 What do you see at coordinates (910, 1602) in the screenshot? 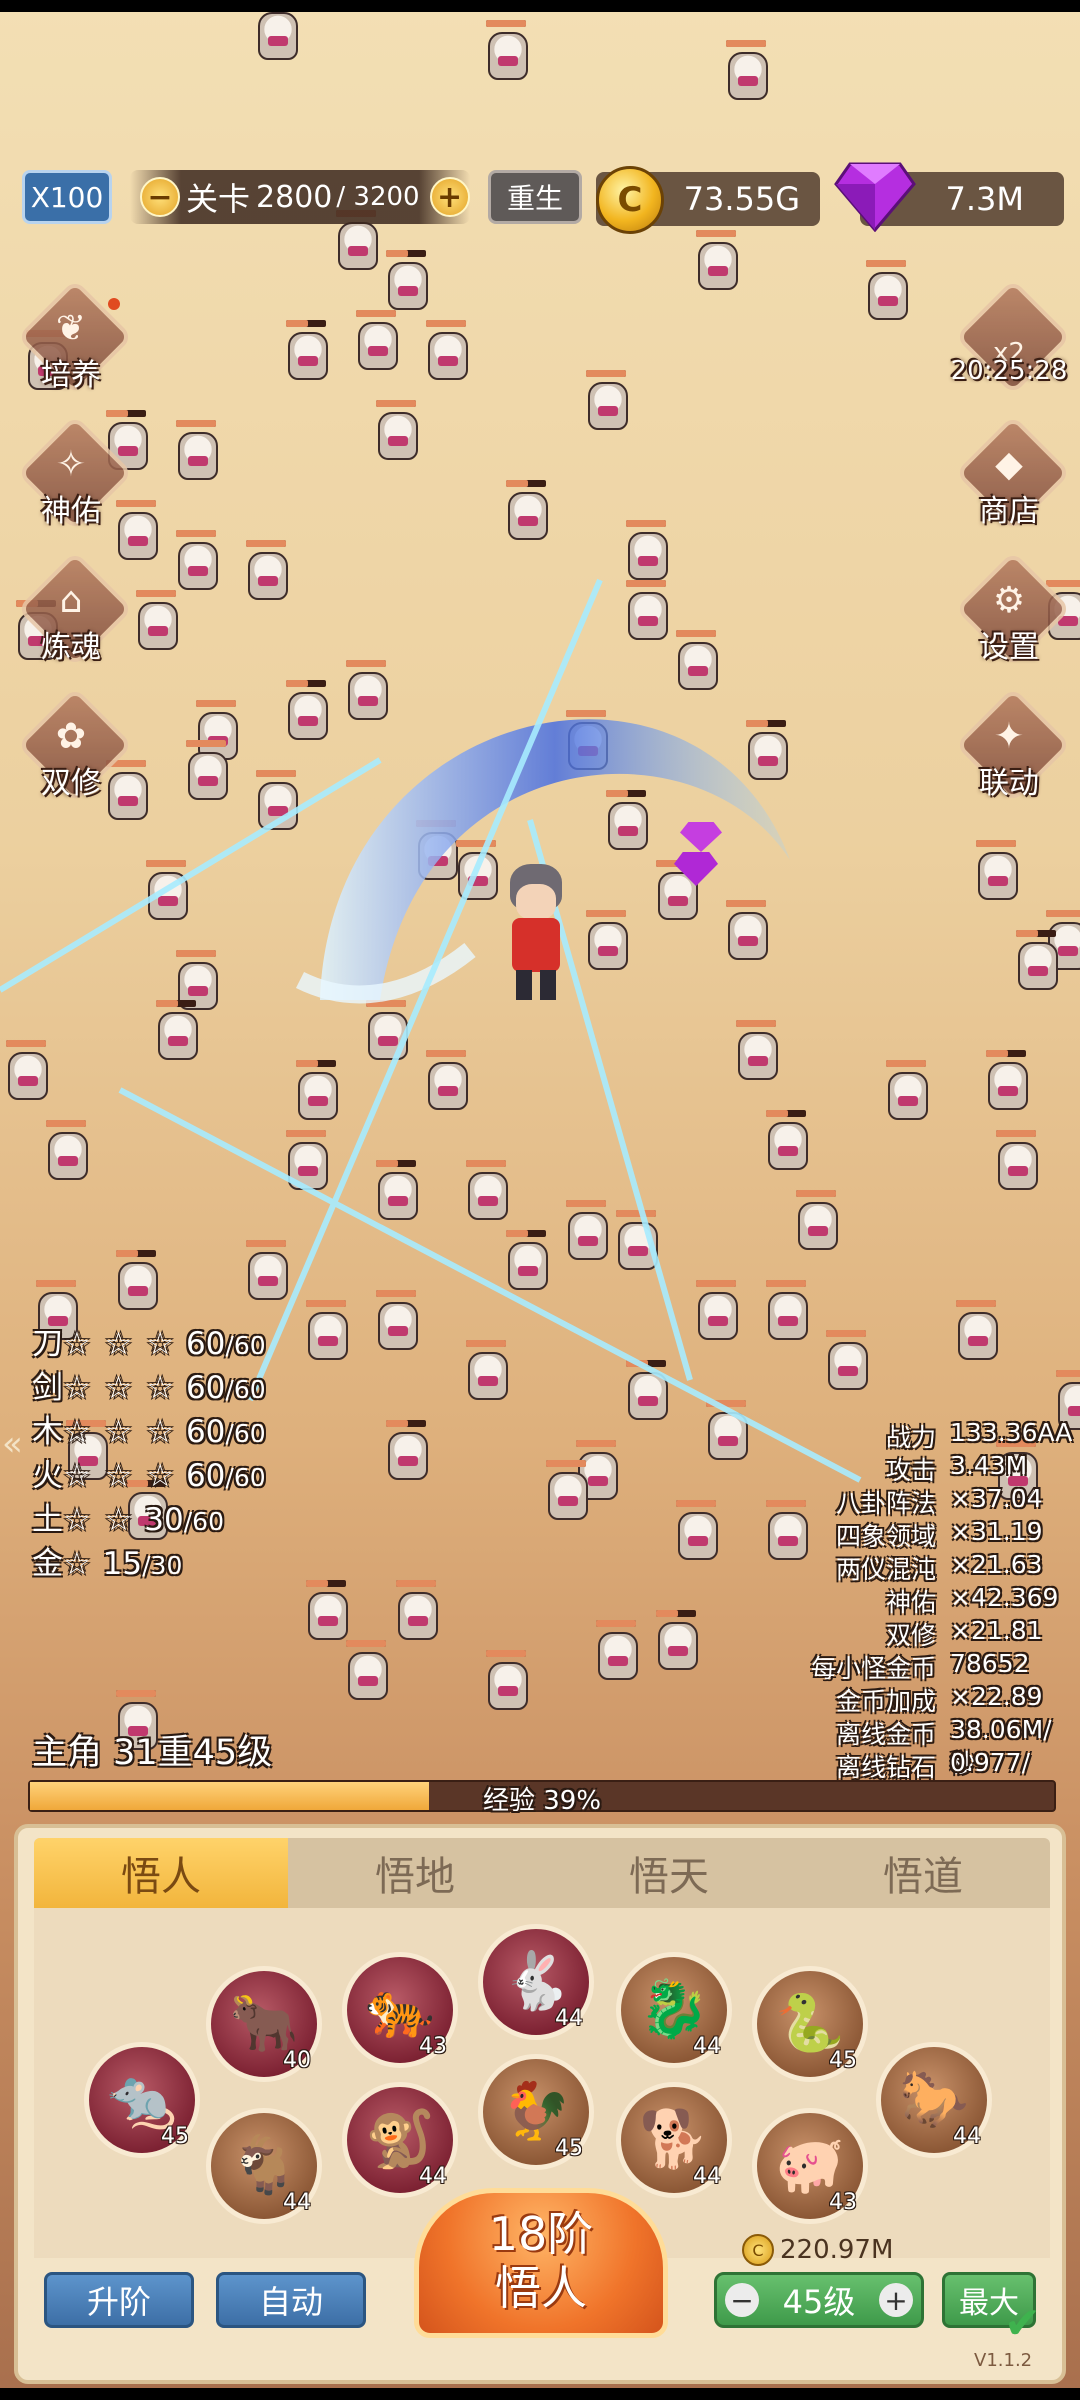
I see `stat-label: 神佑` at bounding box center [910, 1602].